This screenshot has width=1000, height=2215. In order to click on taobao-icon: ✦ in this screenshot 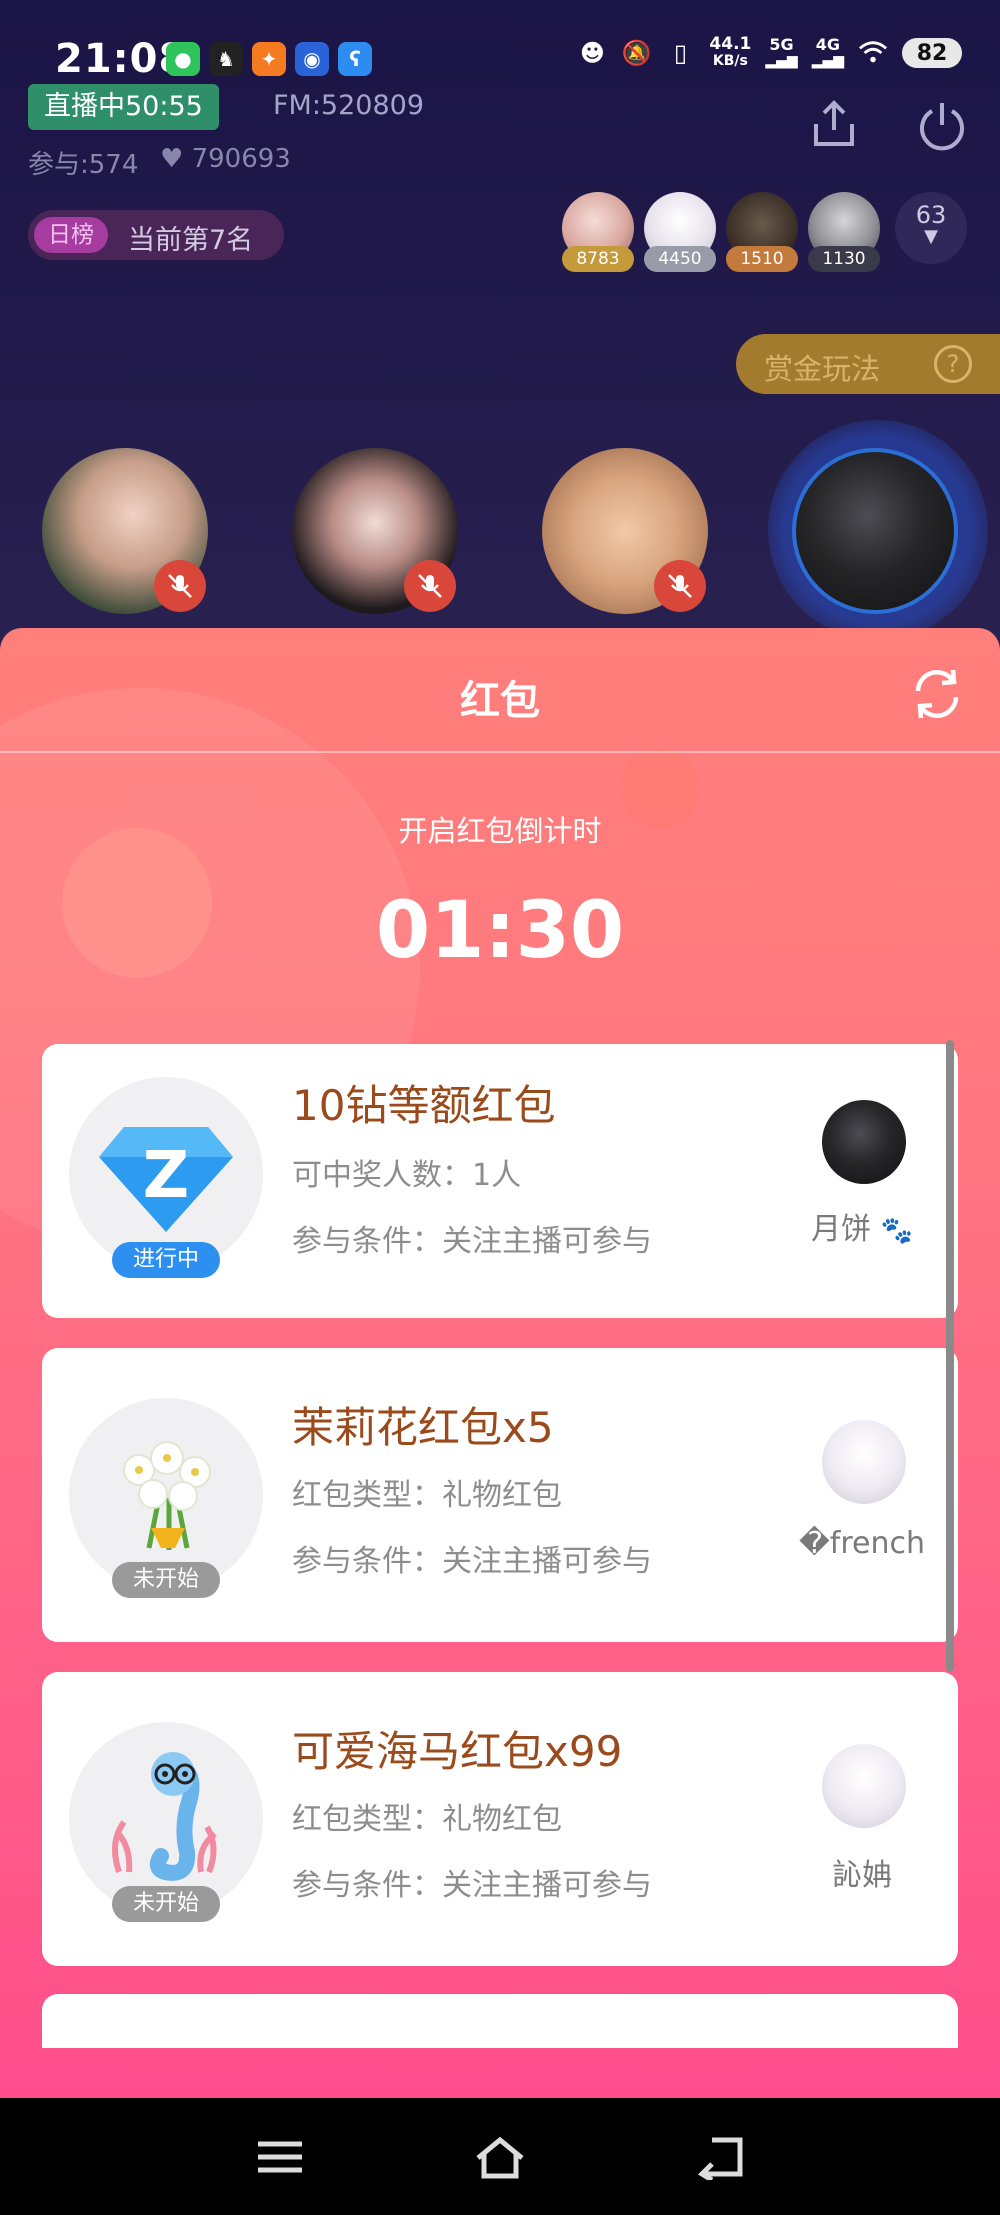, I will do `click(269, 59)`.